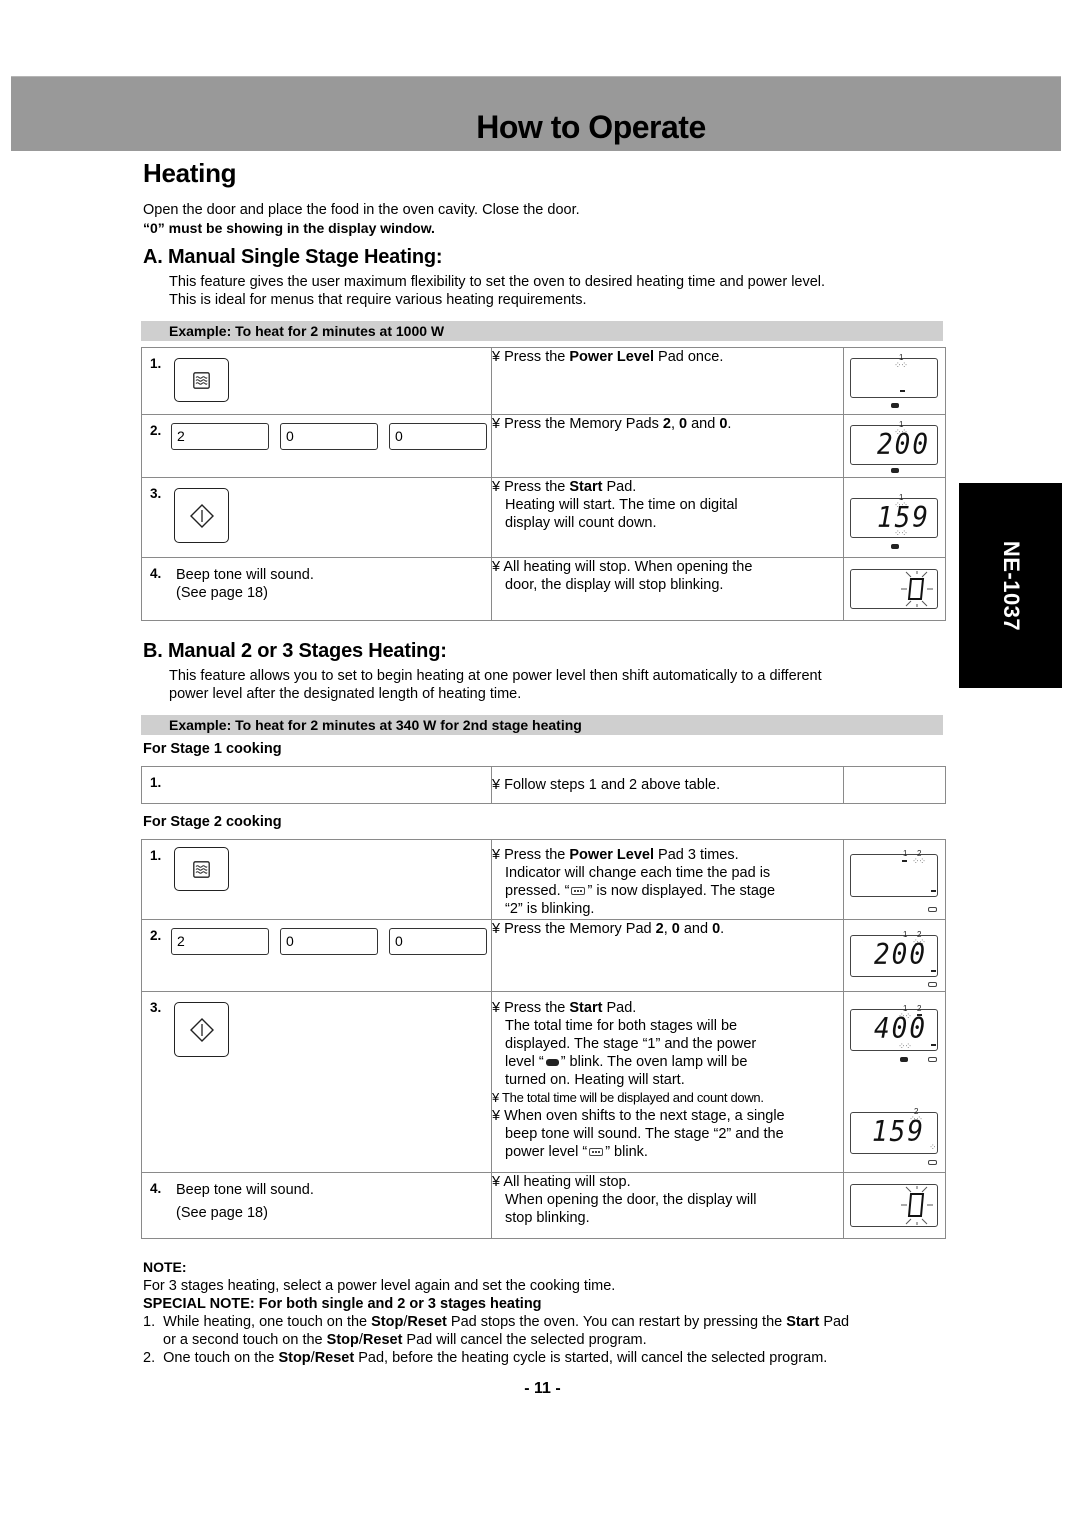 The height and width of the screenshot is (1528, 1080). What do you see at coordinates (894, 873) in the screenshot?
I see `lcd-display: 1 2 ⁘⁘` at bounding box center [894, 873].